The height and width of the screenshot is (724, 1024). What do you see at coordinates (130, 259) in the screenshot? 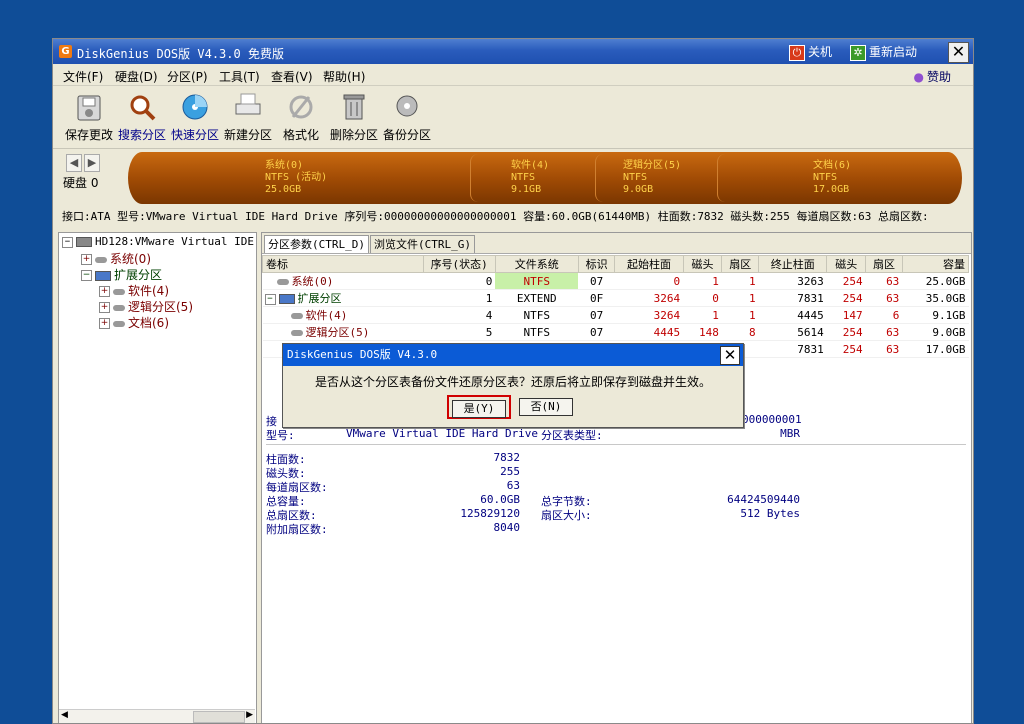
I see `tree-node-label: 系统(0)` at bounding box center [130, 259].